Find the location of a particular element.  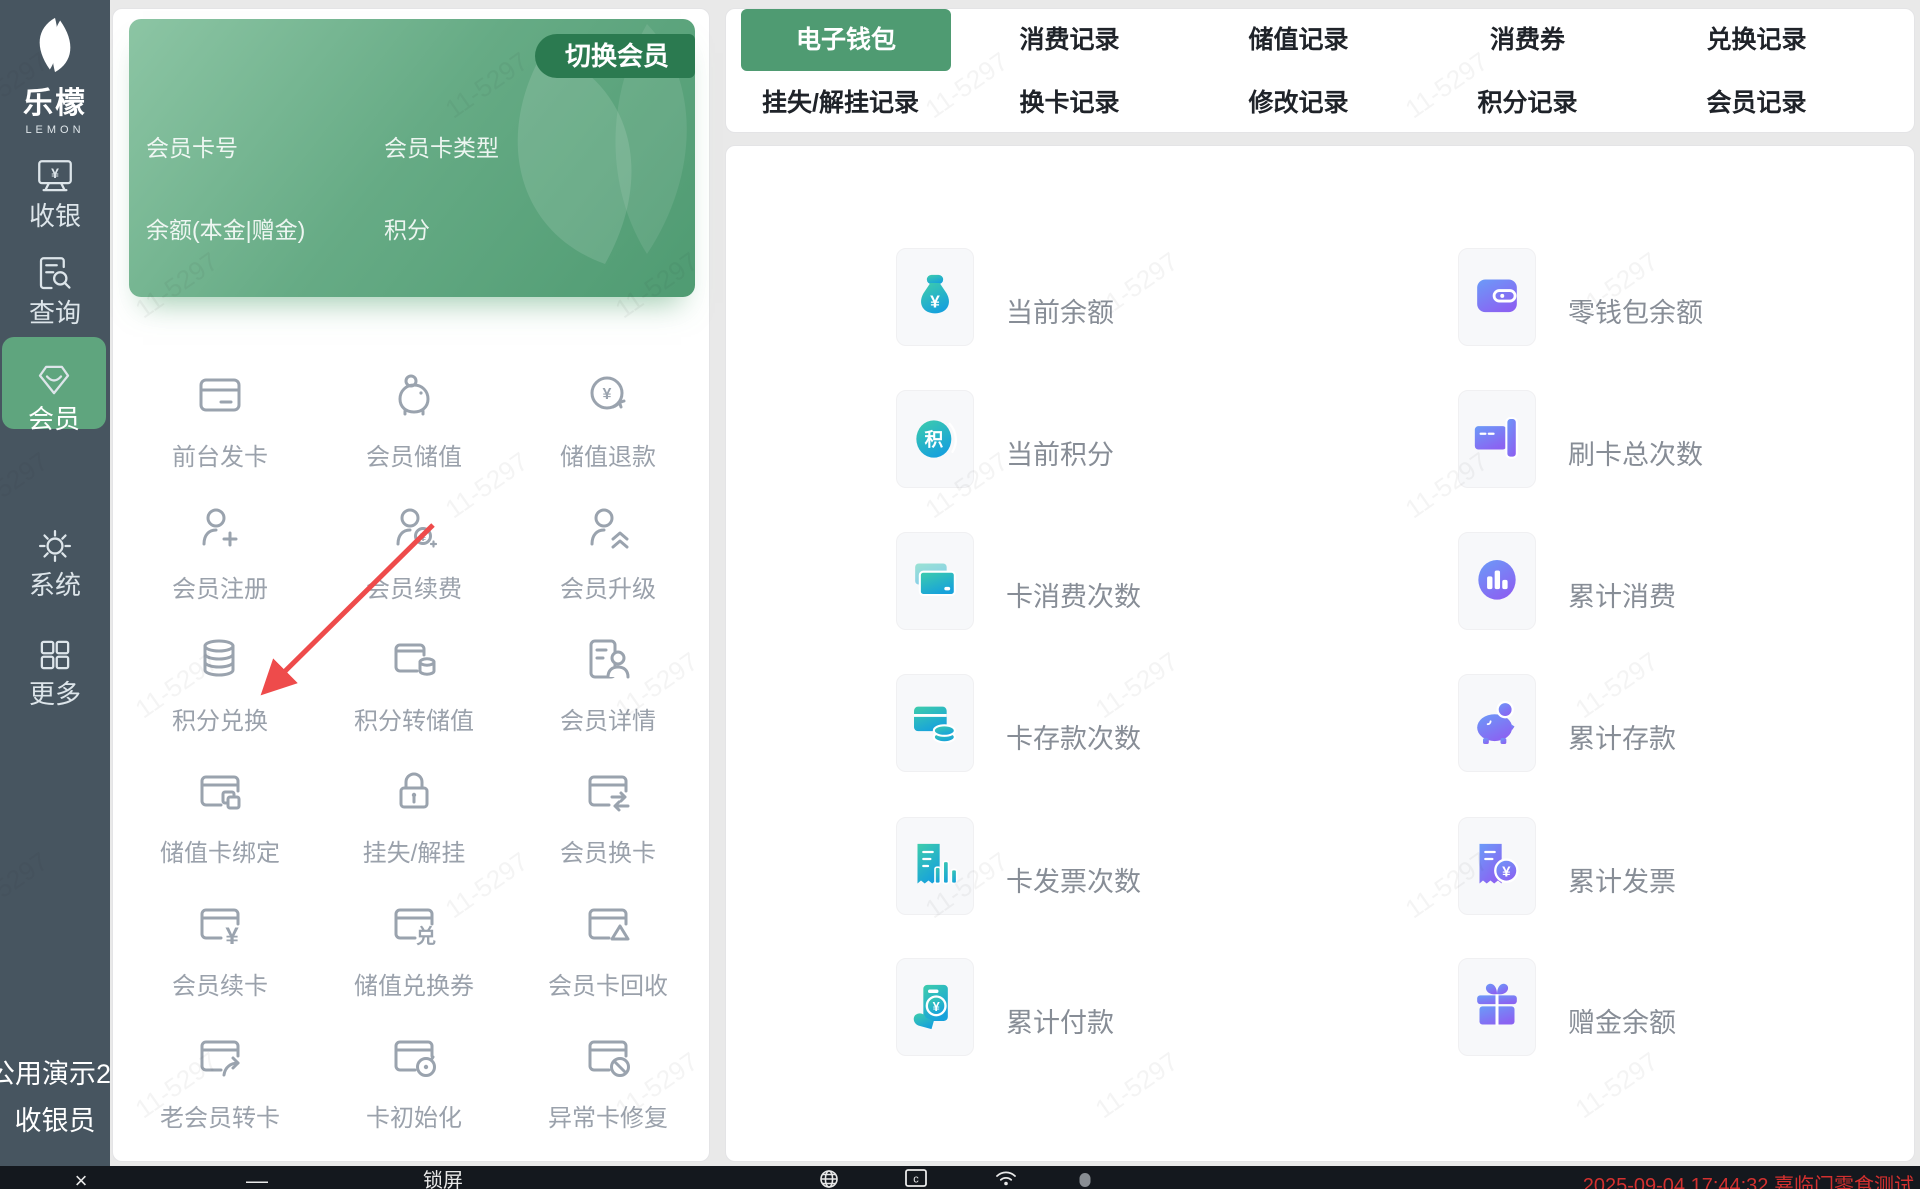

sidebar-item-system: 系统 is located at coordinates (55, 551).